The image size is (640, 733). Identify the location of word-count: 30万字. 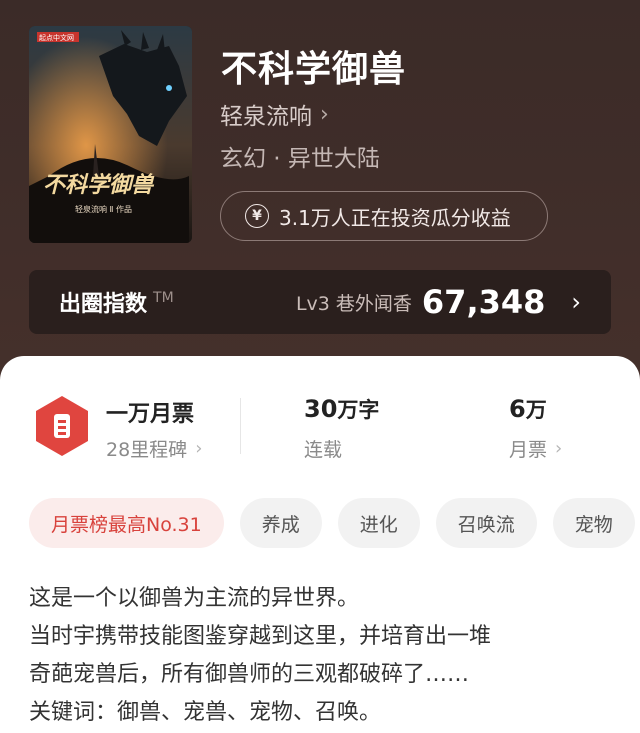
(341, 409).